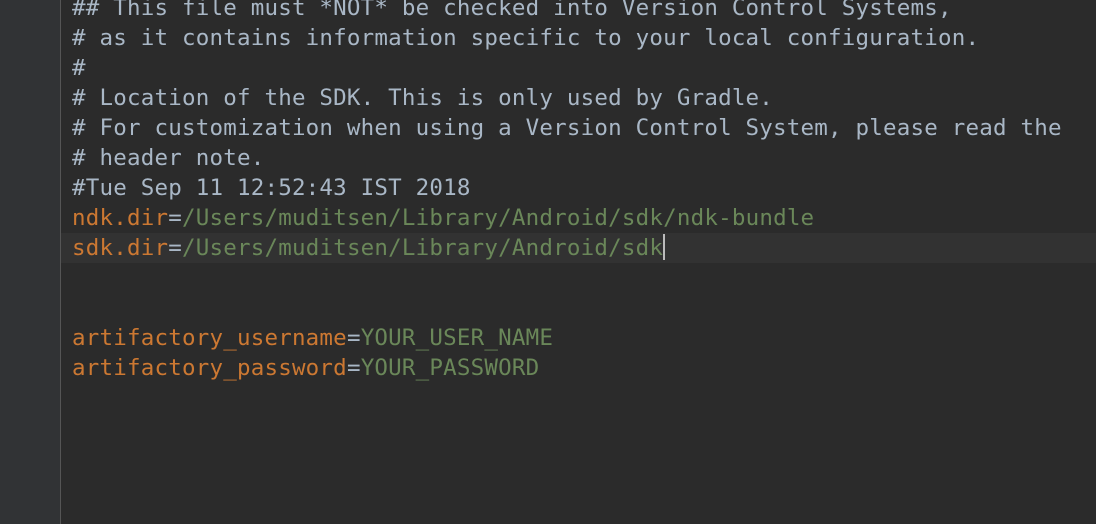 This screenshot has width=1096, height=524. What do you see at coordinates (567, 188) in the screenshot?
I see `code-line-comment: #Tue Sep 11 12:52:43 IST 2018` at bounding box center [567, 188].